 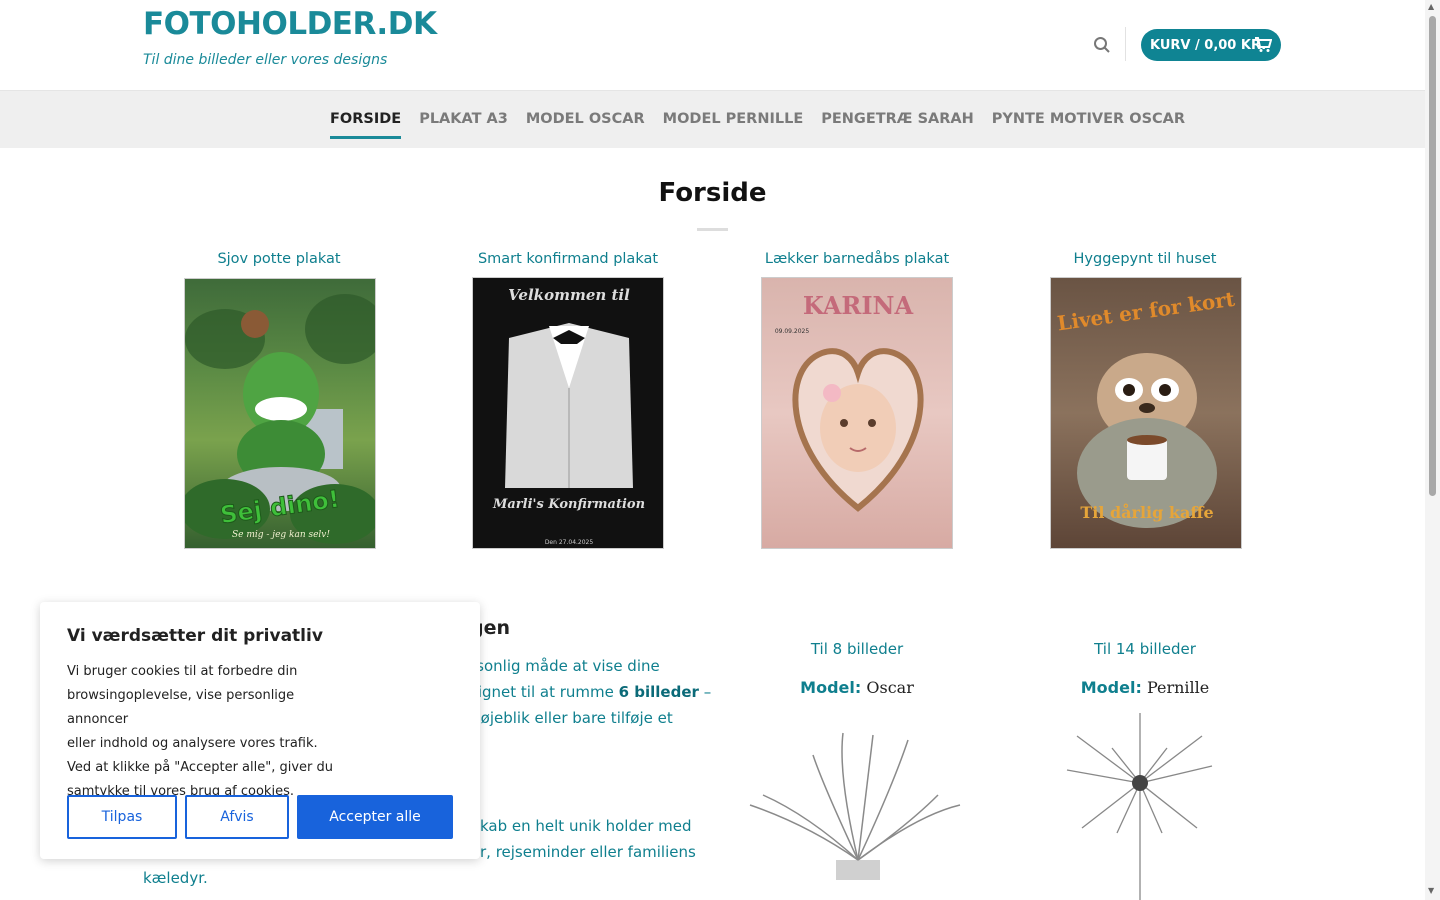 I want to click on model-pernille-subtitle: Til 14 billeder, so click(x=1145, y=649).